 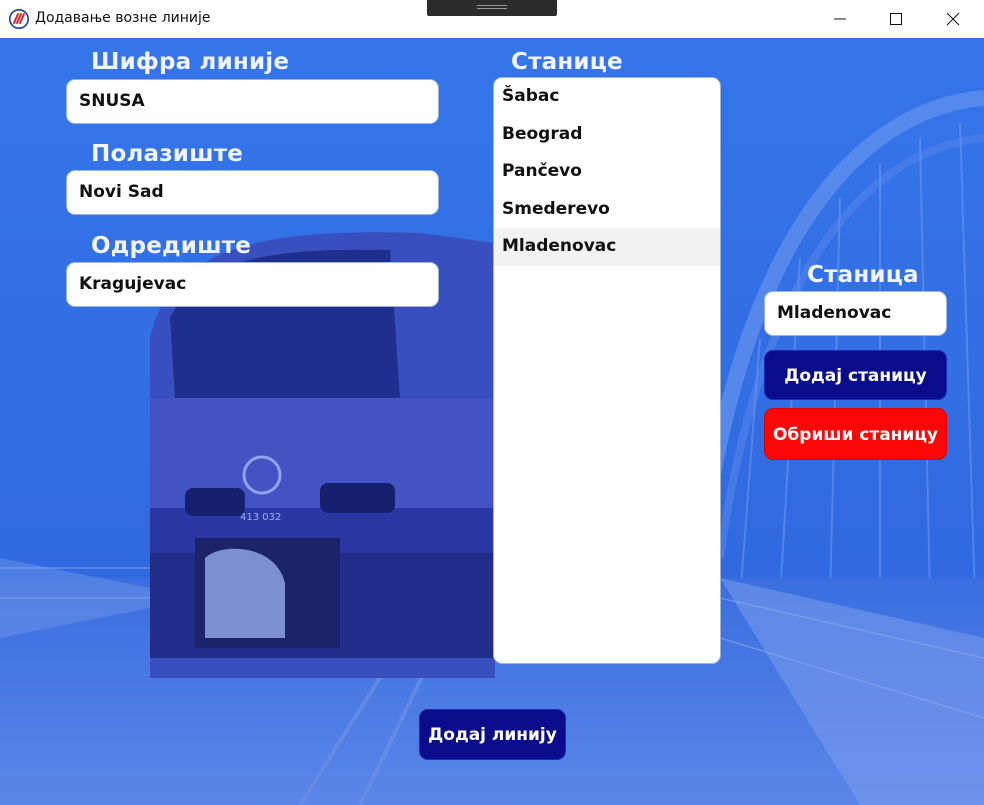 I want to click on maximize-icon, so click(x=896, y=19).